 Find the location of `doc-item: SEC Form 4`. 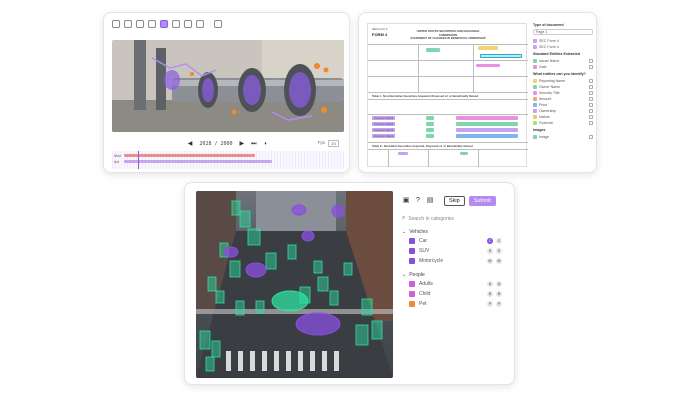

doc-item: SEC Form 4 is located at coordinates (563, 47).